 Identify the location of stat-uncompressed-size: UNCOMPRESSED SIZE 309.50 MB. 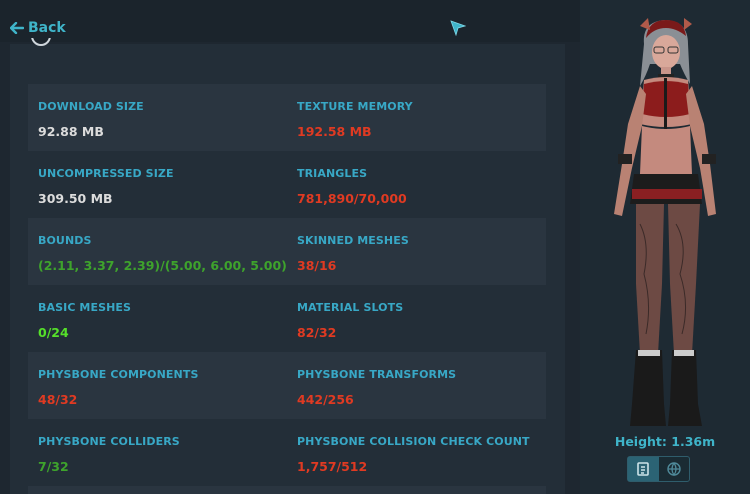
(157, 192).